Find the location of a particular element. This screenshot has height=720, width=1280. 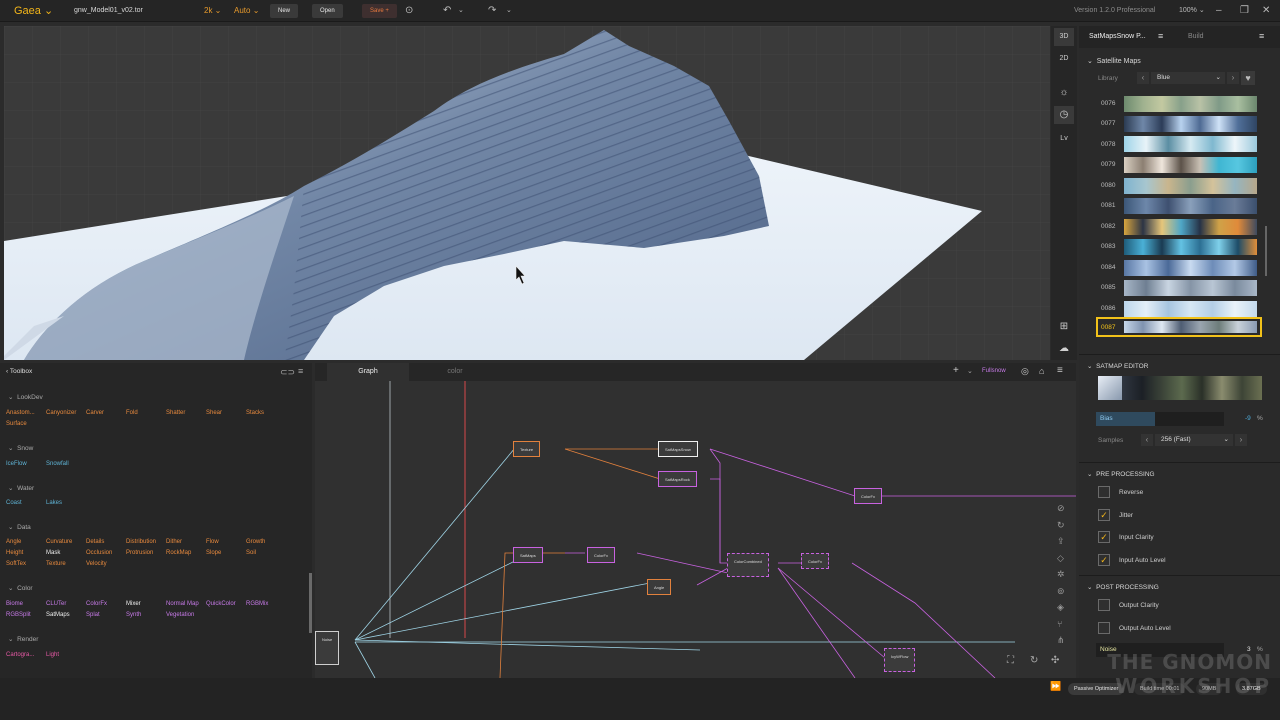

next-library-icon: › is located at coordinates (1233, 78).